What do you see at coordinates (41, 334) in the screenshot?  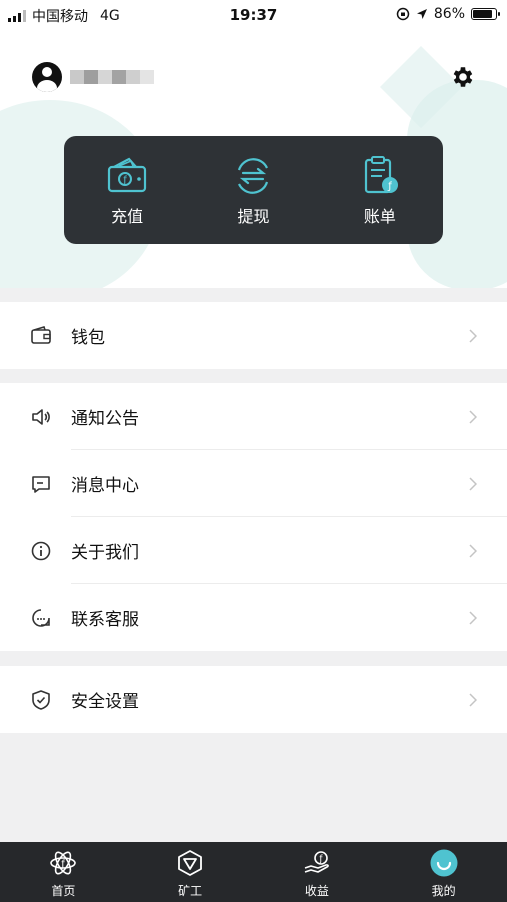 I see `wallet-icon` at bounding box center [41, 334].